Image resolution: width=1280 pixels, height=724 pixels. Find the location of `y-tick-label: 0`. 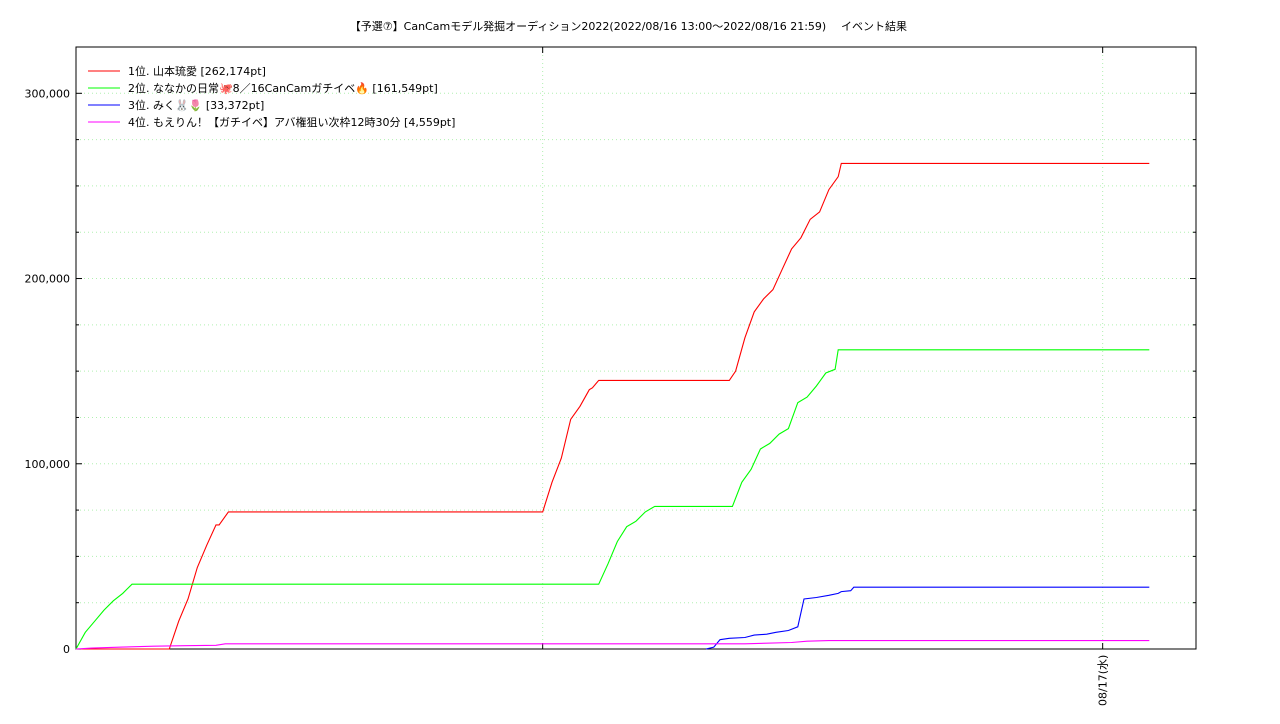

y-tick-label: 0 is located at coordinates (66, 649).